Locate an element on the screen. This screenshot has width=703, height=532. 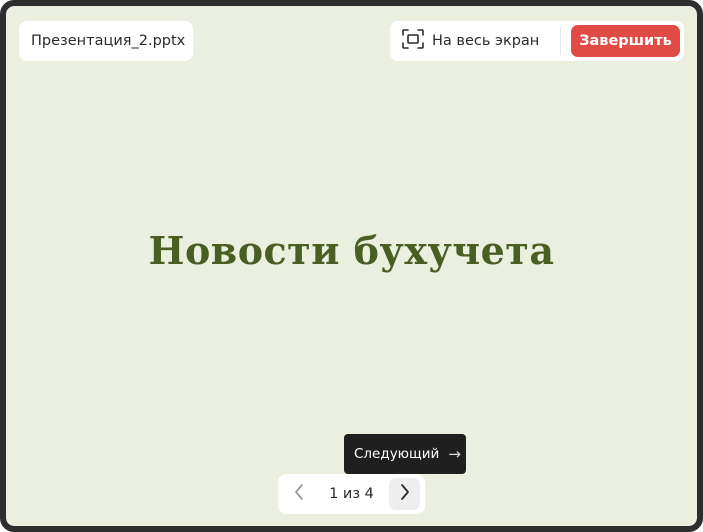
top-actions-bar: На весь экран Завершить is located at coordinates (537, 41).